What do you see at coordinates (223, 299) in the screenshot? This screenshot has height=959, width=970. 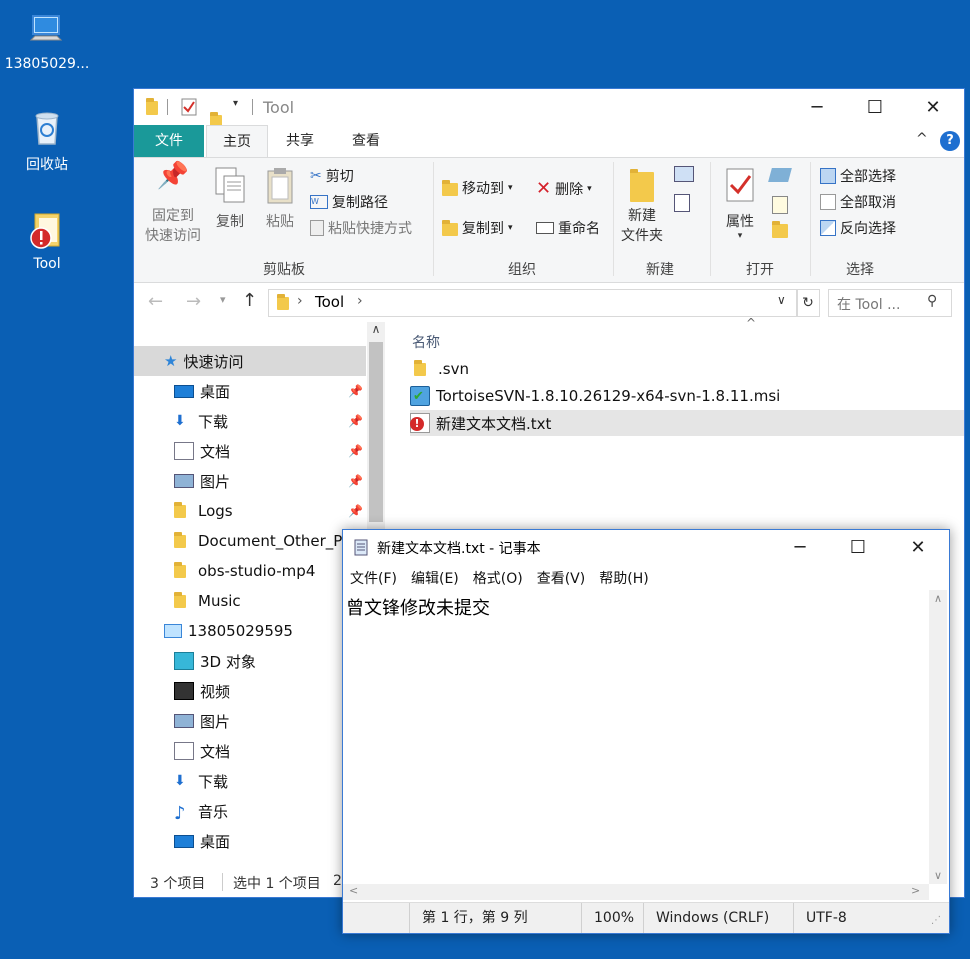 I see `recent-chevron-icon: ▾` at bounding box center [223, 299].